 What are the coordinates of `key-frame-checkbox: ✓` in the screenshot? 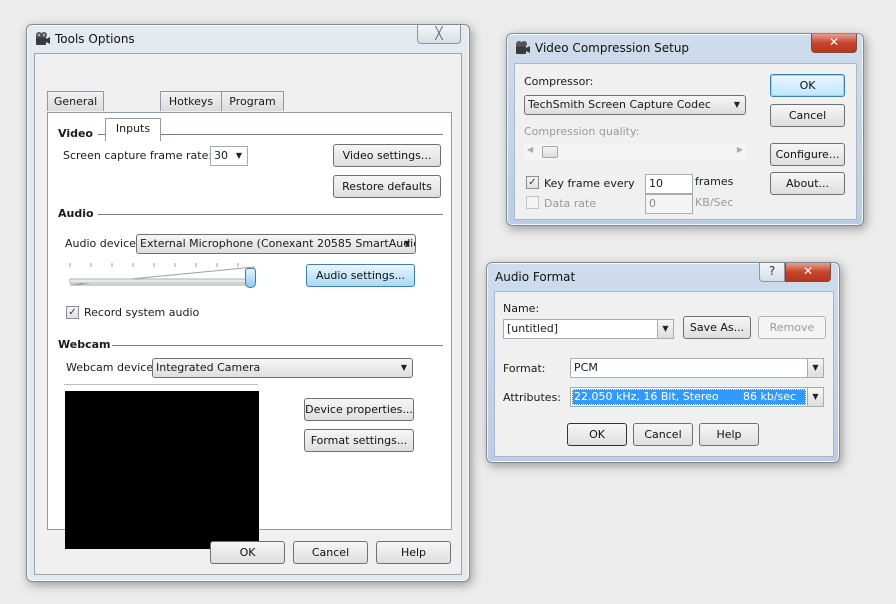 It's located at (532, 182).